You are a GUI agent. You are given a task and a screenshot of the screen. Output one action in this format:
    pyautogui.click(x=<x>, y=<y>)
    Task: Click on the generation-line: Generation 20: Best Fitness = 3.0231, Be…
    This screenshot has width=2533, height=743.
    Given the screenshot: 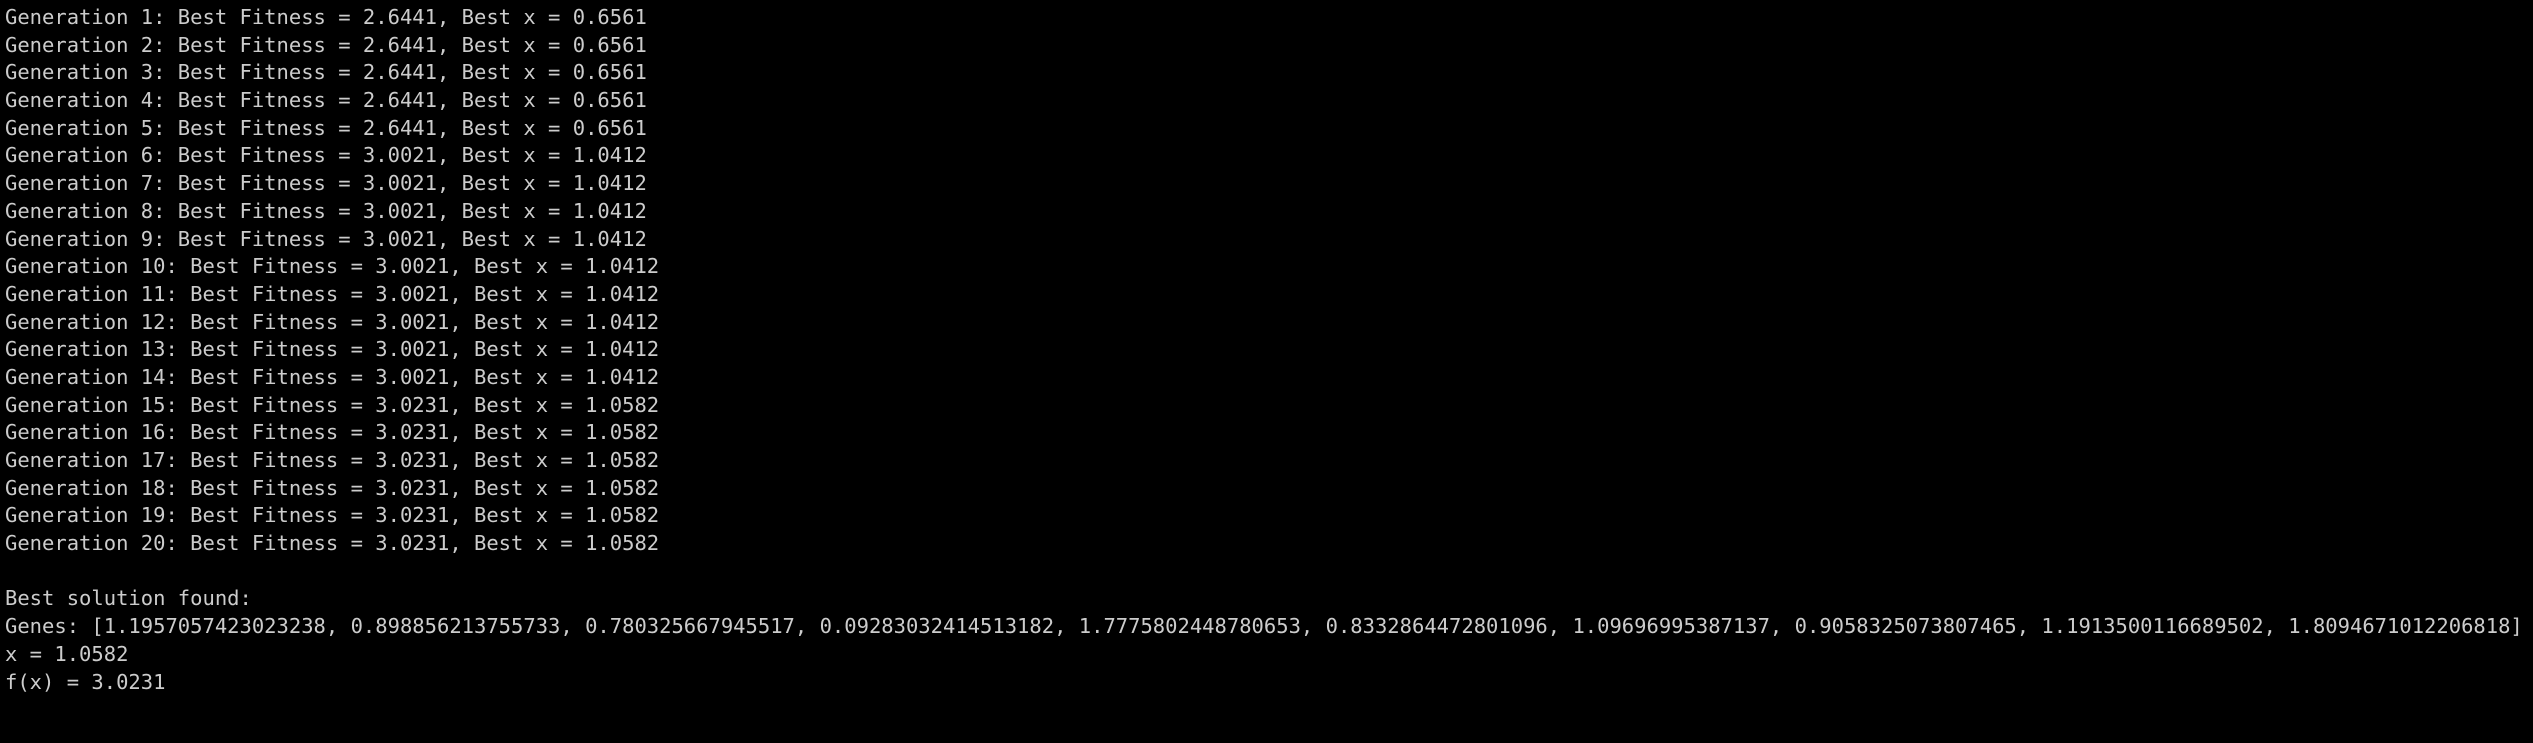 What is the action you would take?
    pyautogui.click(x=332, y=543)
    